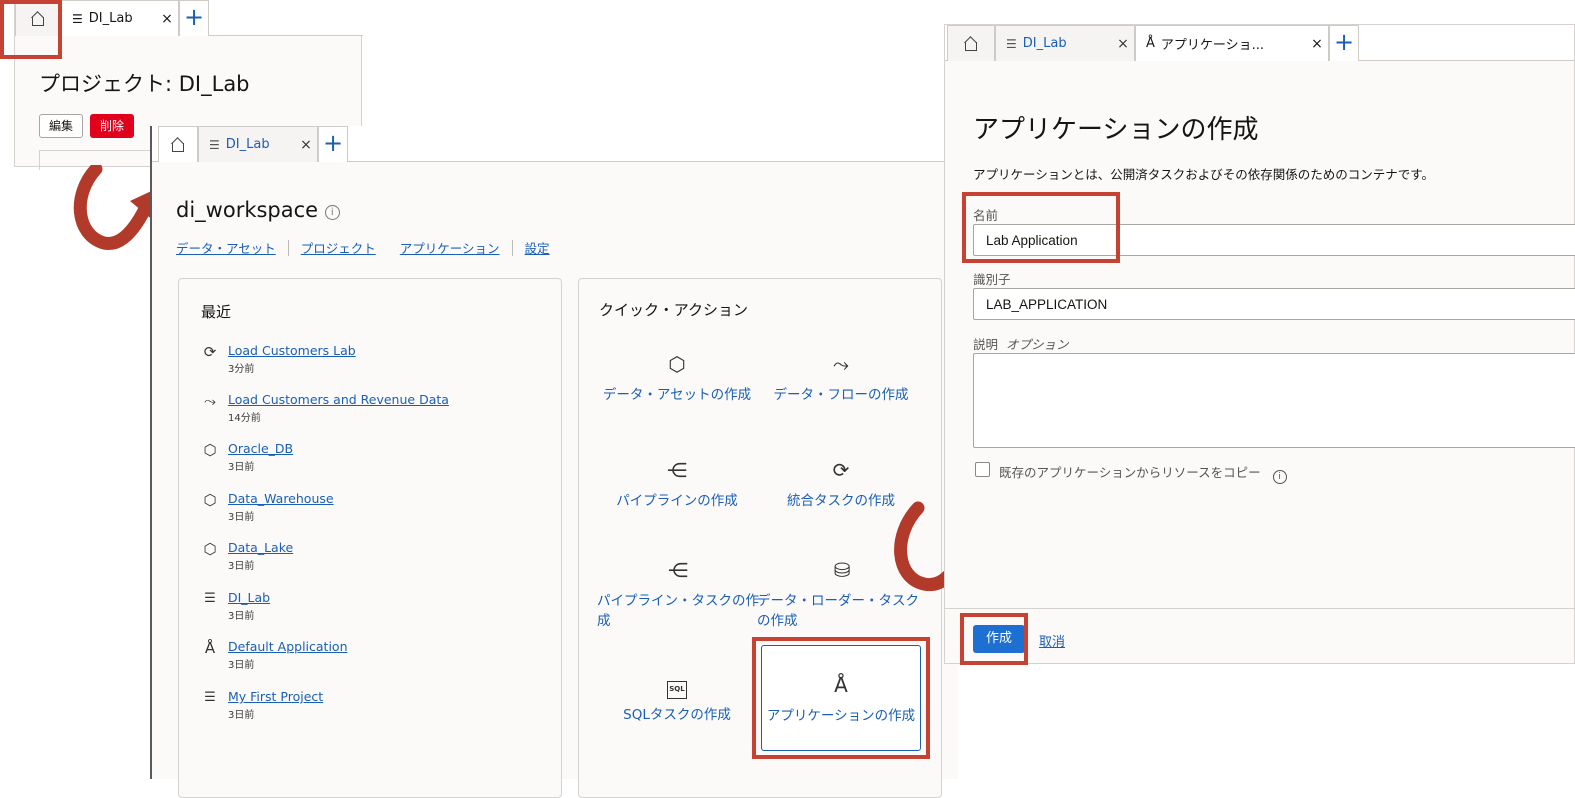 This screenshot has height=798, width=1575. I want to click on create-application-action: Å アプリケーションの作成, so click(841, 698).